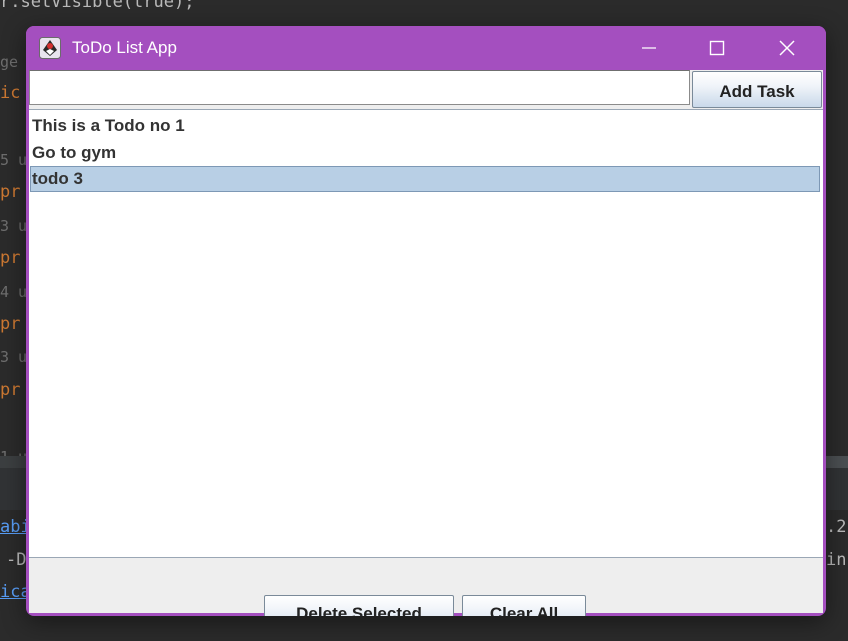 The height and width of the screenshot is (641, 848). What do you see at coordinates (16, 560) in the screenshot?
I see `console-text: -D` at bounding box center [16, 560].